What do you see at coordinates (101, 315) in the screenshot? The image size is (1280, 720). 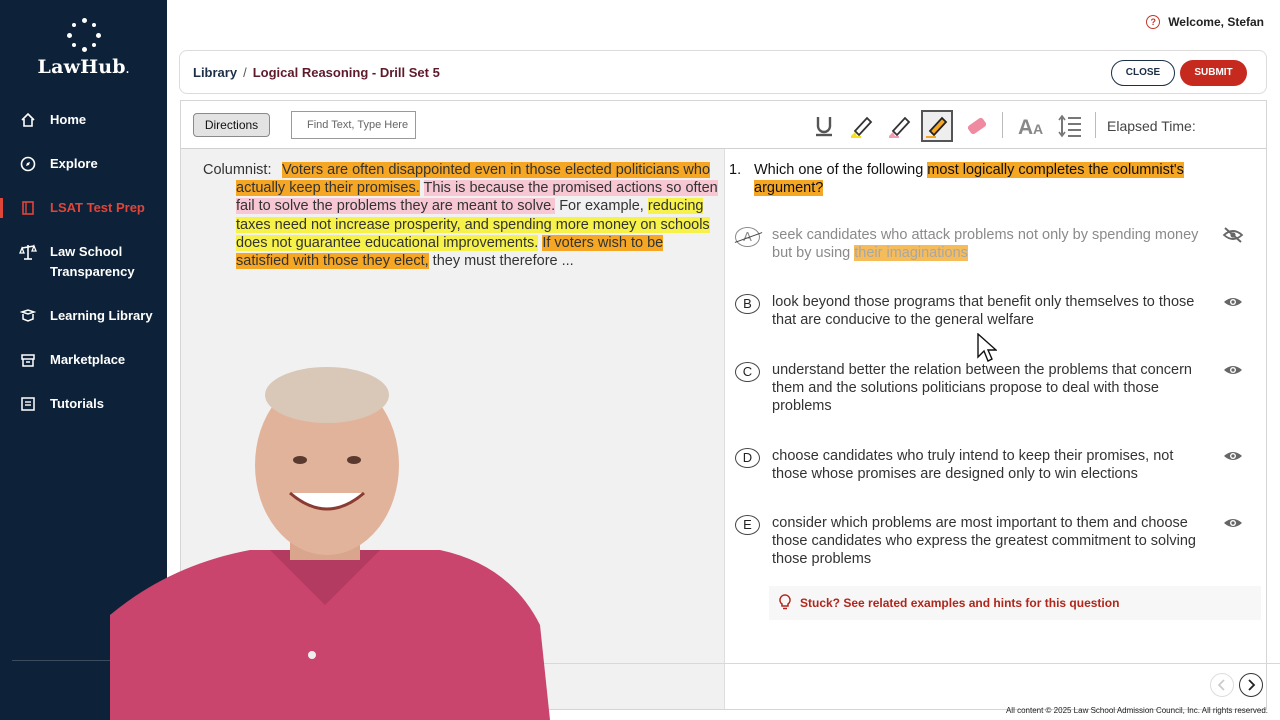 I see `sidebar-item-label: Learning Library` at bounding box center [101, 315].